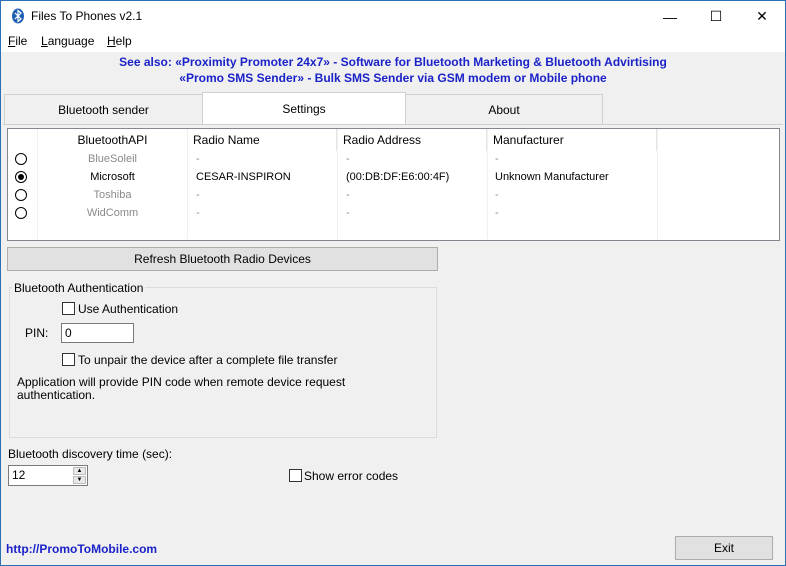 Image resolution: width=786 pixels, height=566 pixels. I want to click on spin-up-icon: ▲, so click(79, 471).